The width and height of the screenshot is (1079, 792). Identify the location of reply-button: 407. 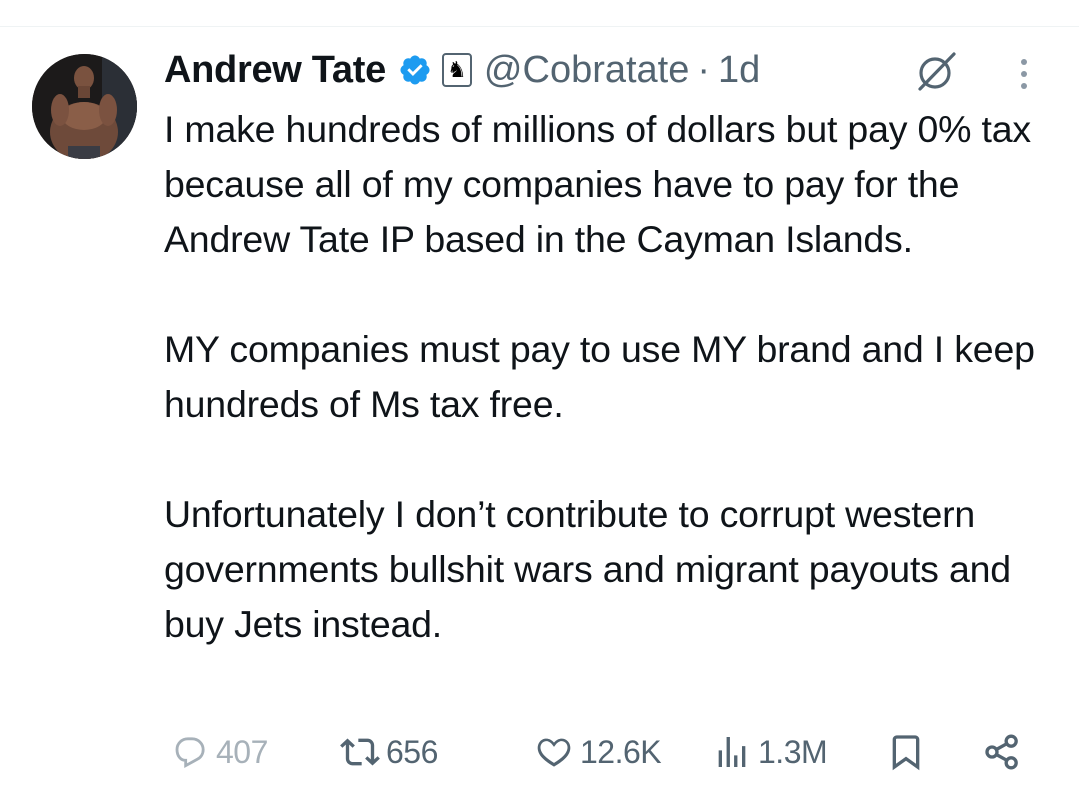
(219, 752).